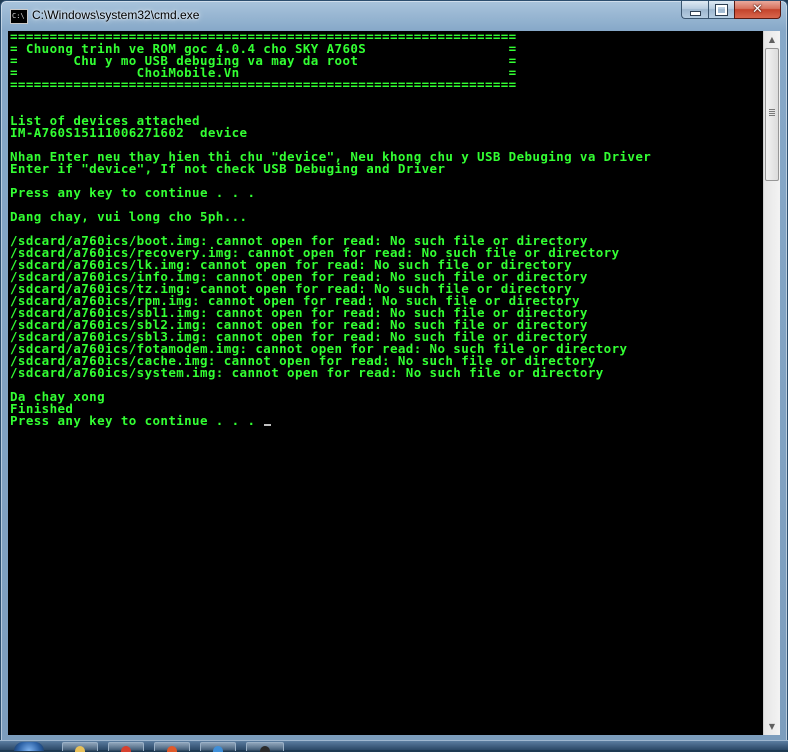 This screenshot has width=788, height=752. What do you see at coordinates (268, 425) in the screenshot?
I see `text-cursor` at bounding box center [268, 425].